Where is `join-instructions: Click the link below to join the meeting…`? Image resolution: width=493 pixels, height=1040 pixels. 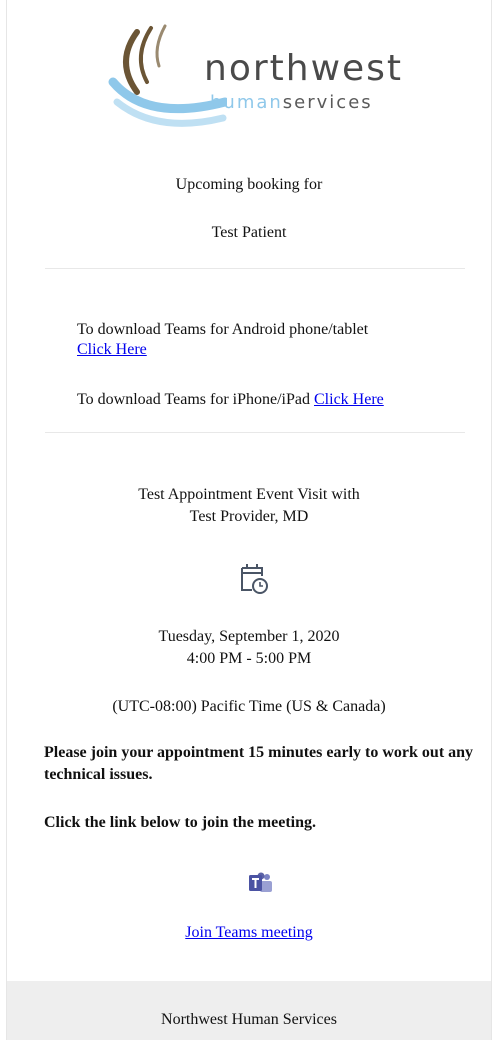
join-instructions: Click the link below to join the meeting… is located at coordinates (180, 822).